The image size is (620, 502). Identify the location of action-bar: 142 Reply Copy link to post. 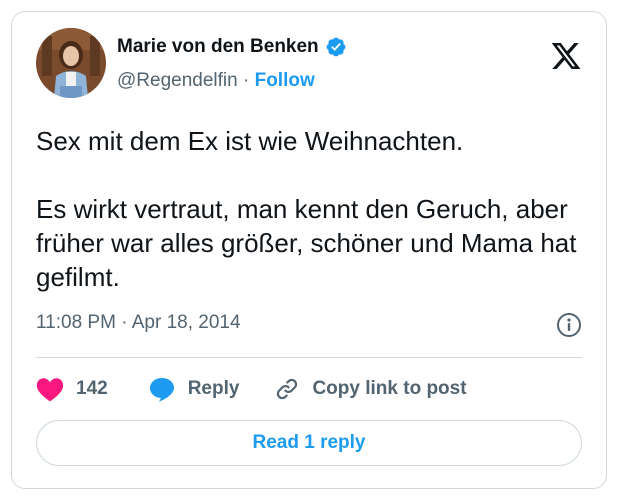
(251, 389).